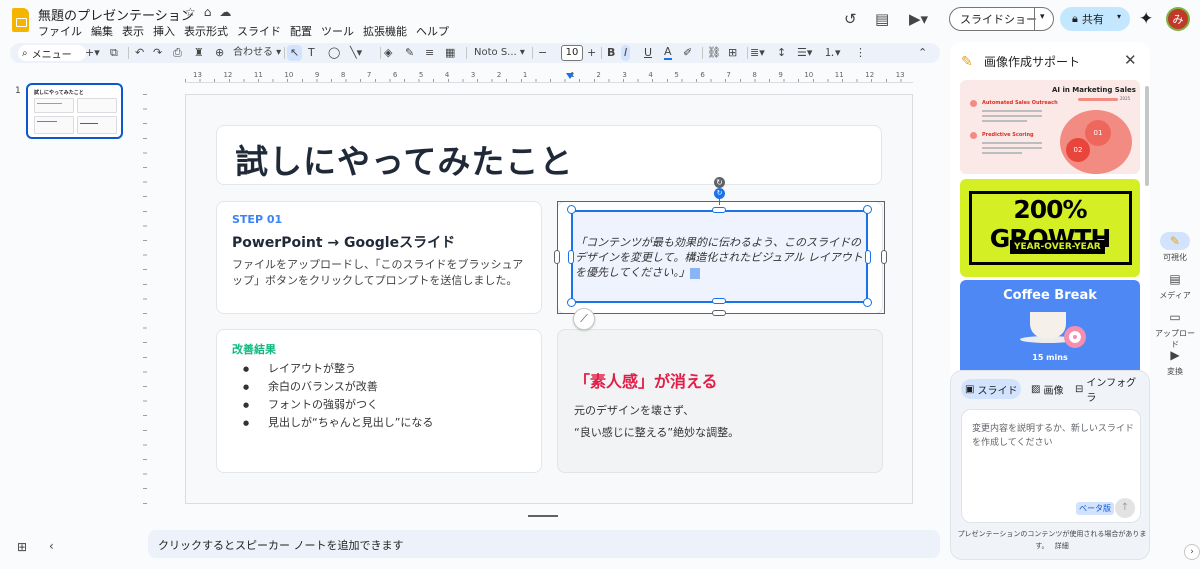 This screenshot has height=569, width=1200. What do you see at coordinates (719, 193) in the screenshot?
I see `rotate-handle-icon: ↻` at bounding box center [719, 193].